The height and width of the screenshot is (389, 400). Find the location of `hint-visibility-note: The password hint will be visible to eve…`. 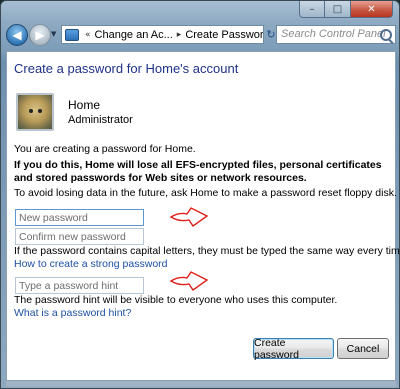

hint-visibility-note: The password hint will be visible to eve… is located at coordinates (176, 300).